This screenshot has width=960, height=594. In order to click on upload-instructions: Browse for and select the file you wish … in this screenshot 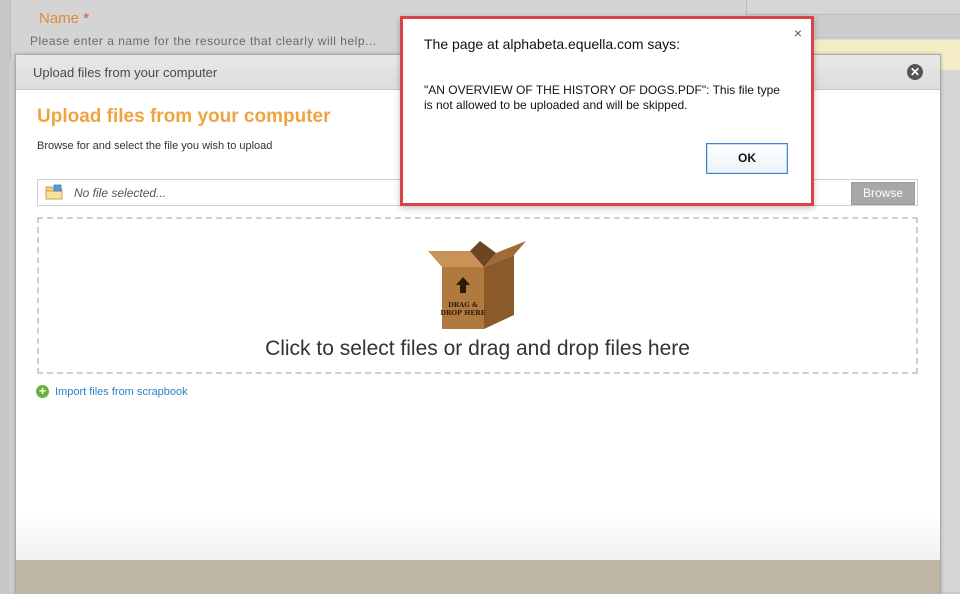, I will do `click(155, 146)`.